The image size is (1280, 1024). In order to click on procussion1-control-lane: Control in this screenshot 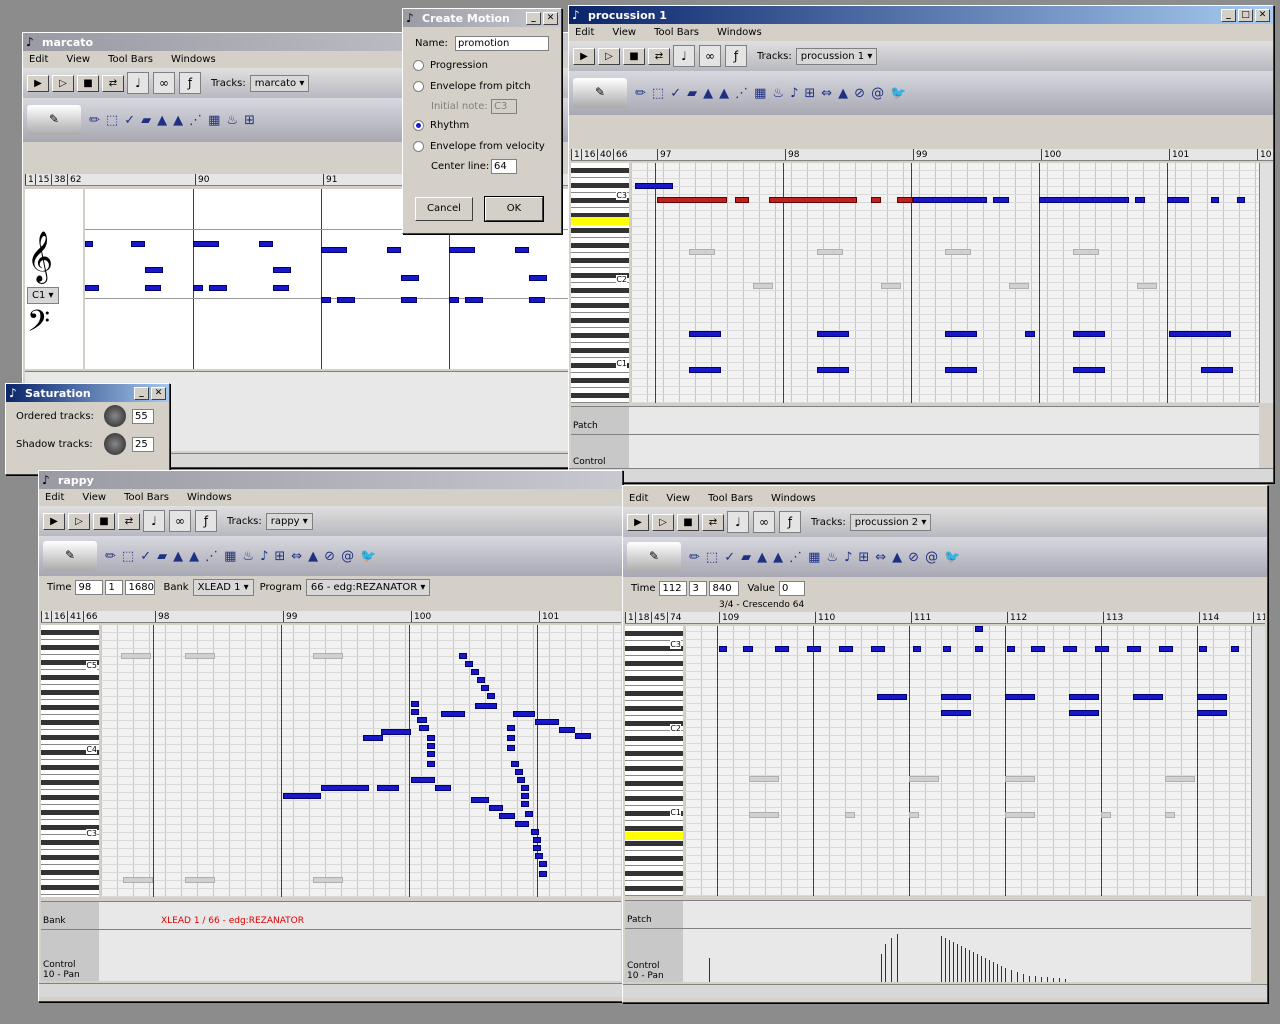, I will do `click(915, 451)`.